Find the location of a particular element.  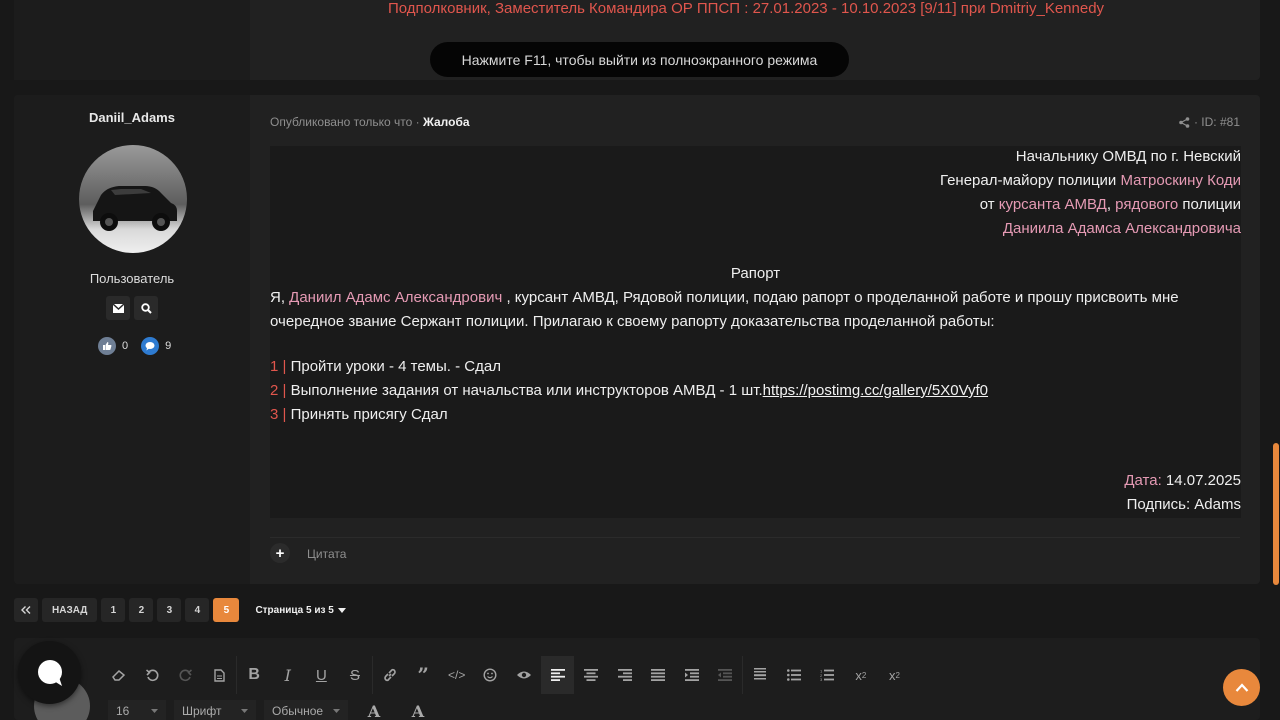

report-signature: Подпись: Adams is located at coordinates (1183, 504).